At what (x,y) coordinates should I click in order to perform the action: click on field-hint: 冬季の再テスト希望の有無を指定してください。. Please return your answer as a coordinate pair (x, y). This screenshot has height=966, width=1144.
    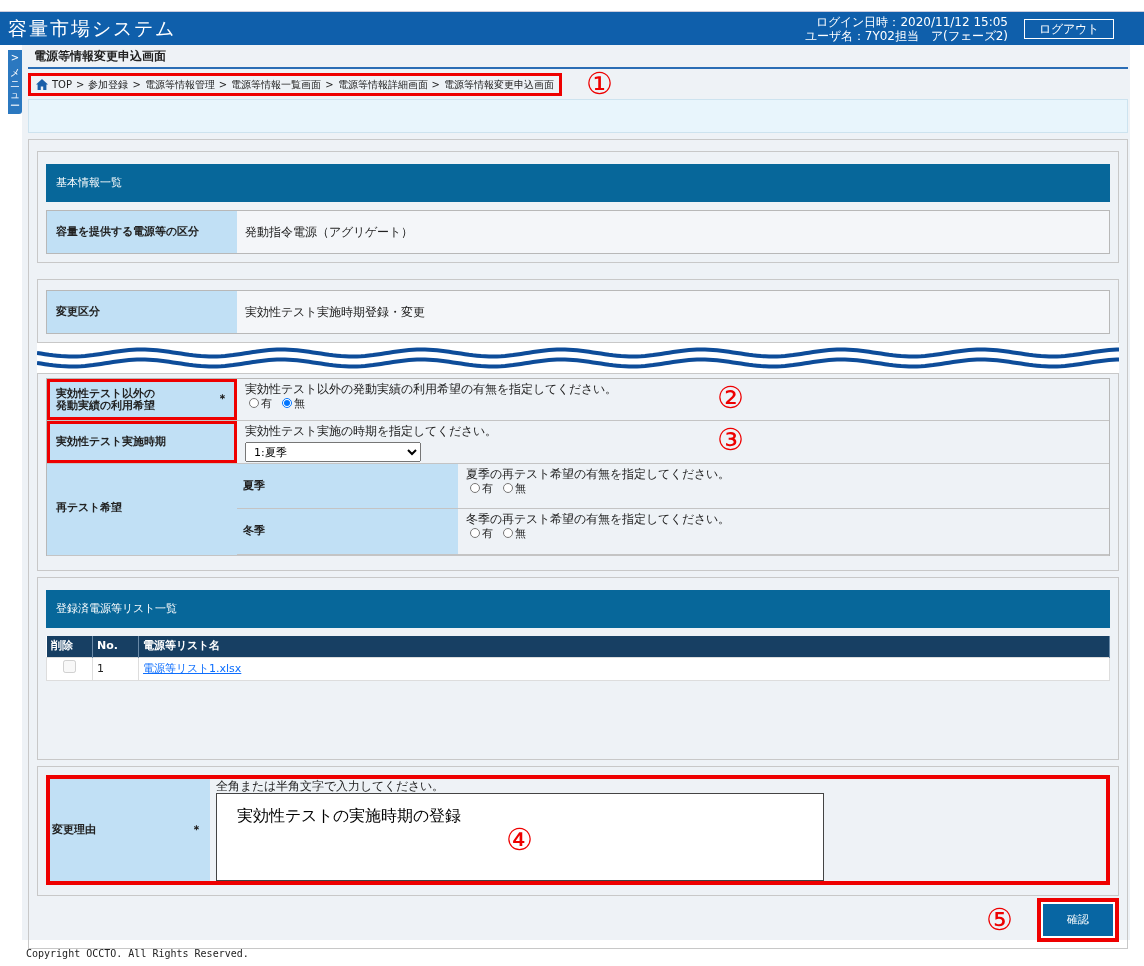
    Looking at the image, I should click on (598, 519).